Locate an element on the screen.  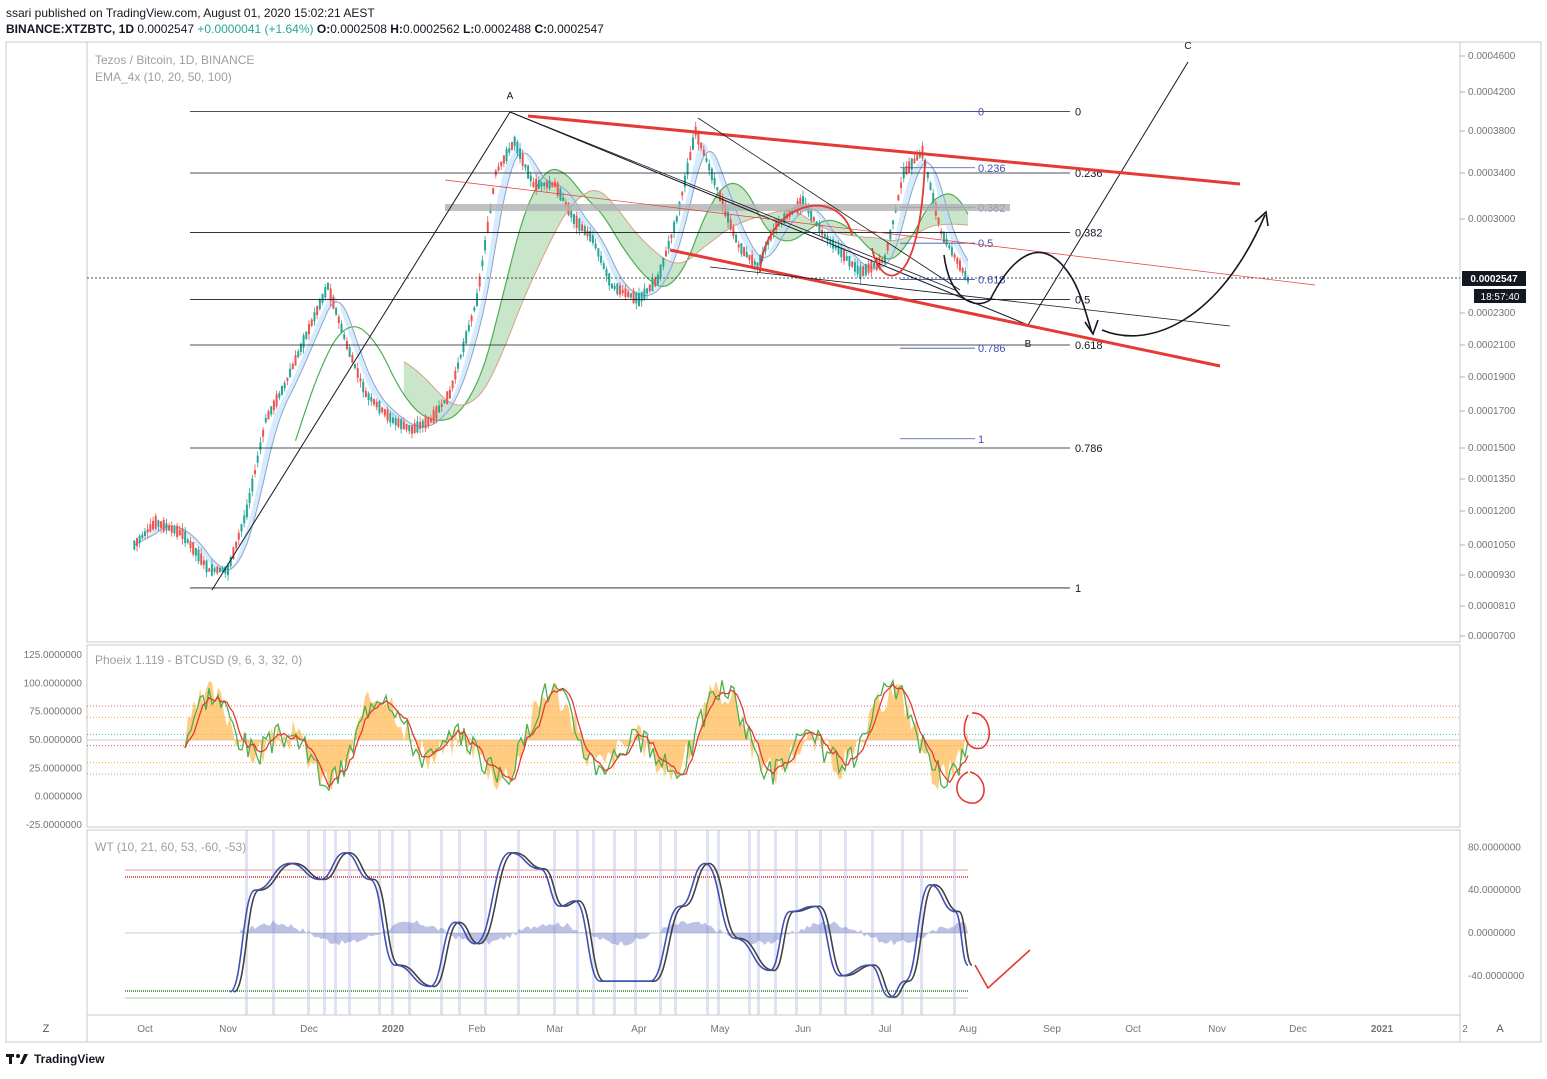
phoeix-legend: Phoeix 1.119 - BTCUSD (9, 6, 3, 32, 0) is located at coordinates (198, 660).